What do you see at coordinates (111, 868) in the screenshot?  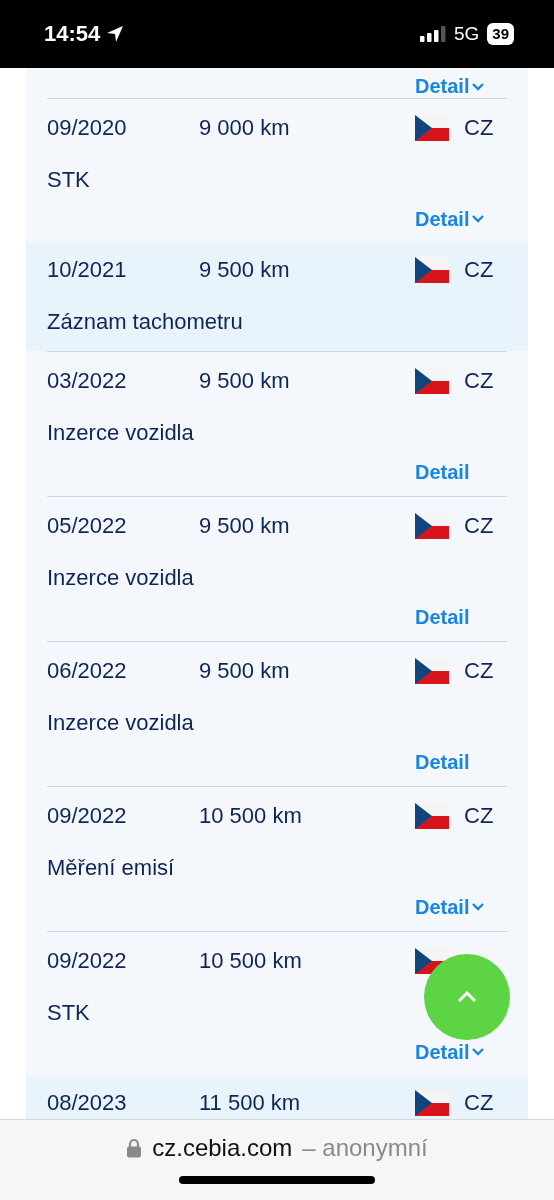 I see `record-description: Měření emisí` at bounding box center [111, 868].